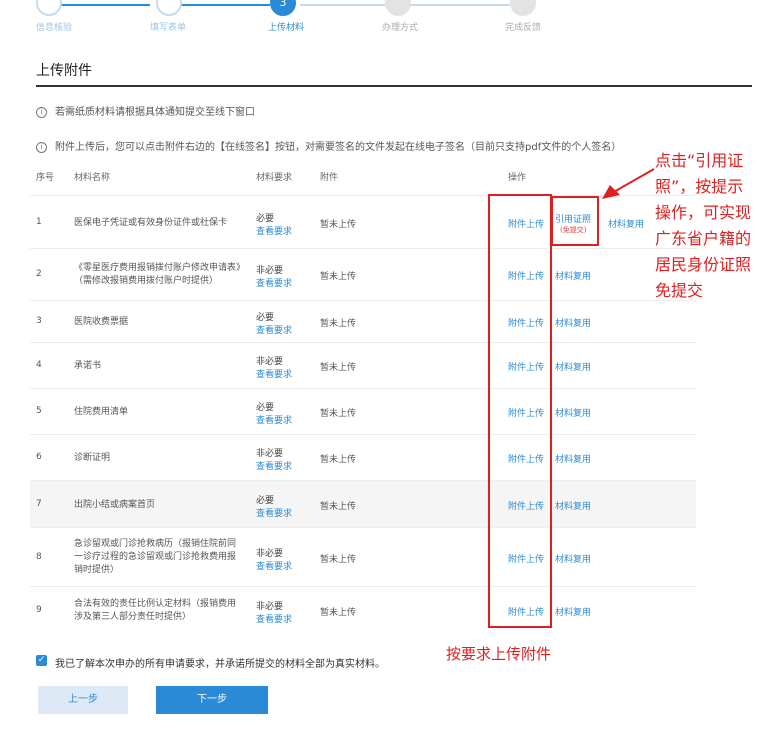 Image resolution: width=776 pixels, height=736 pixels. Describe the element at coordinates (39, 610) in the screenshot. I see `row-number: 9` at that location.